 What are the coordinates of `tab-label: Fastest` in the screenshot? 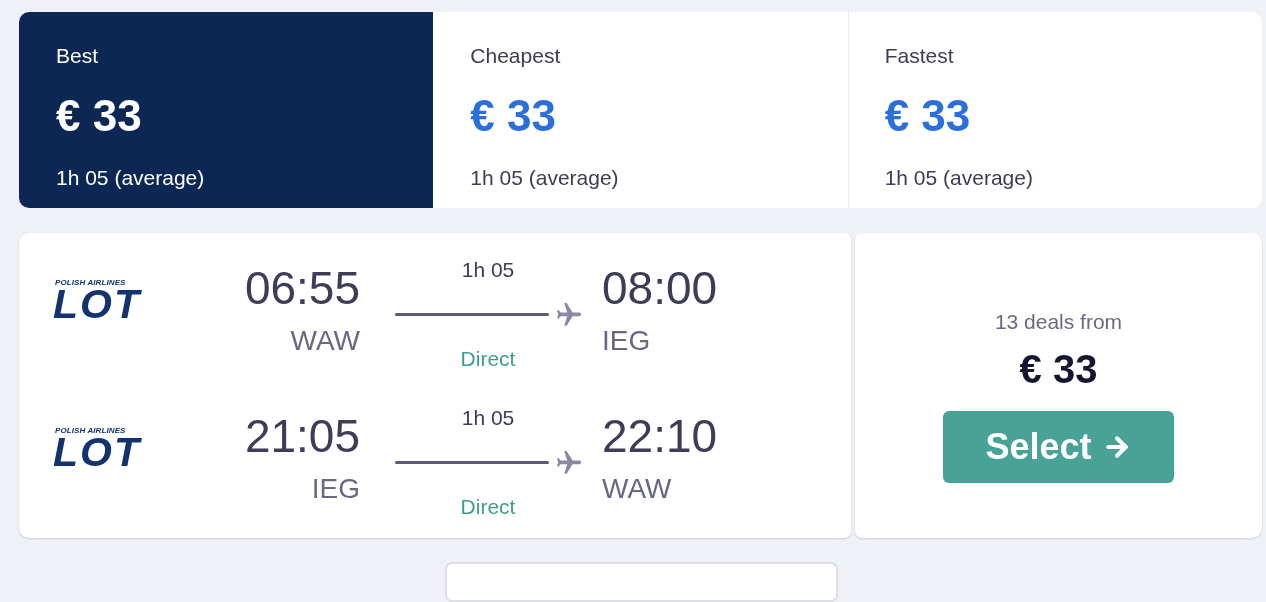 It's located at (919, 56).